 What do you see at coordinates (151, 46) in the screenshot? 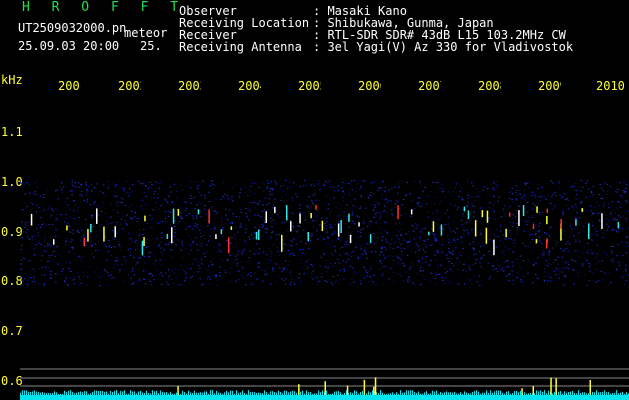
I see `value-readout: 25.` at bounding box center [151, 46].